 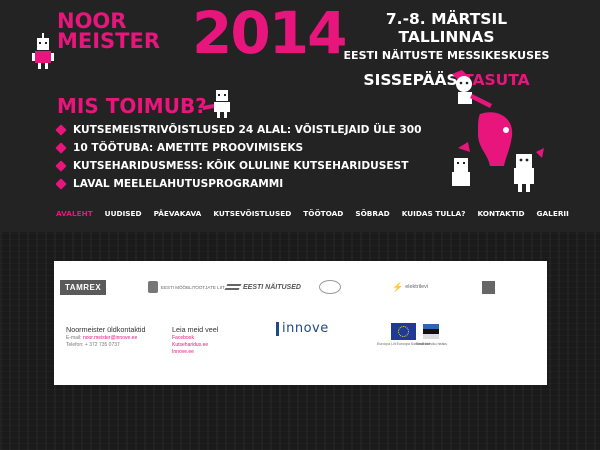 I want to click on partner-logo-mooble: EESTI MÖÖBLITOOTJATE LIIT, so click(x=186, y=287).